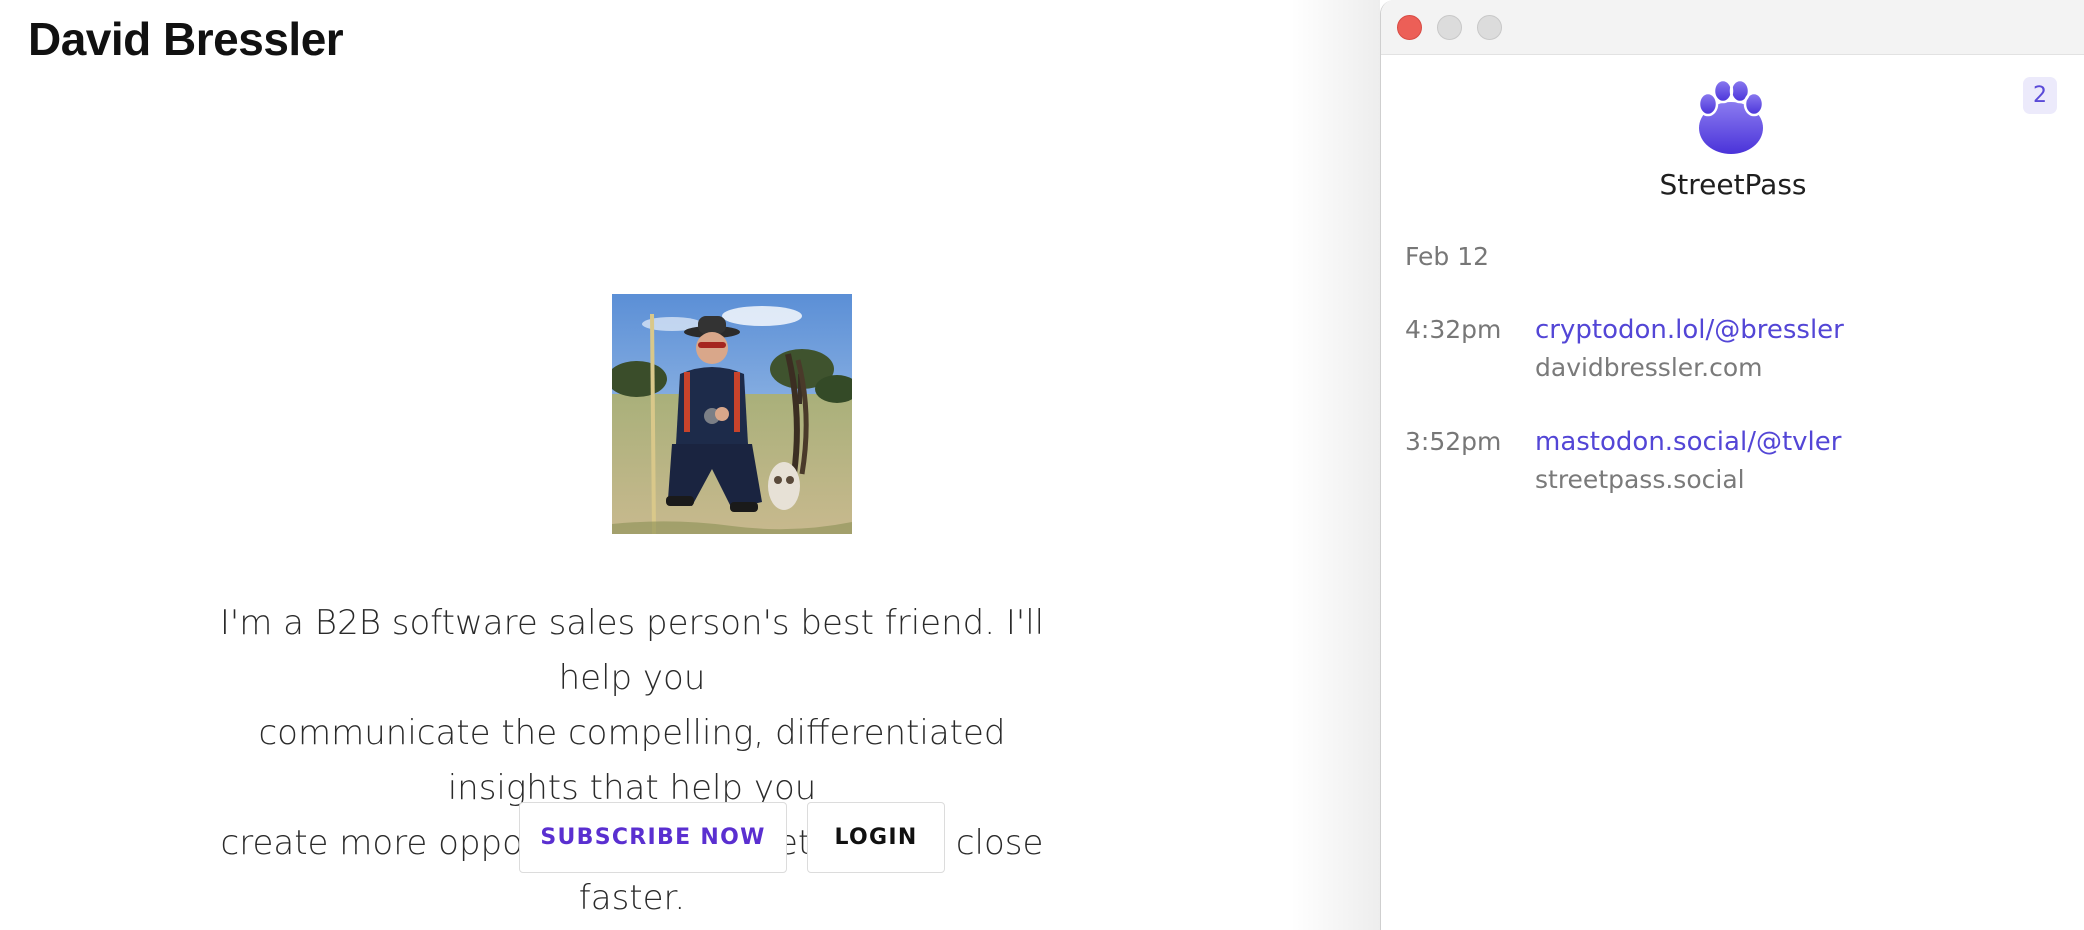  What do you see at coordinates (1453, 329) in the screenshot?
I see `entry-time: 4:32pm` at bounding box center [1453, 329].